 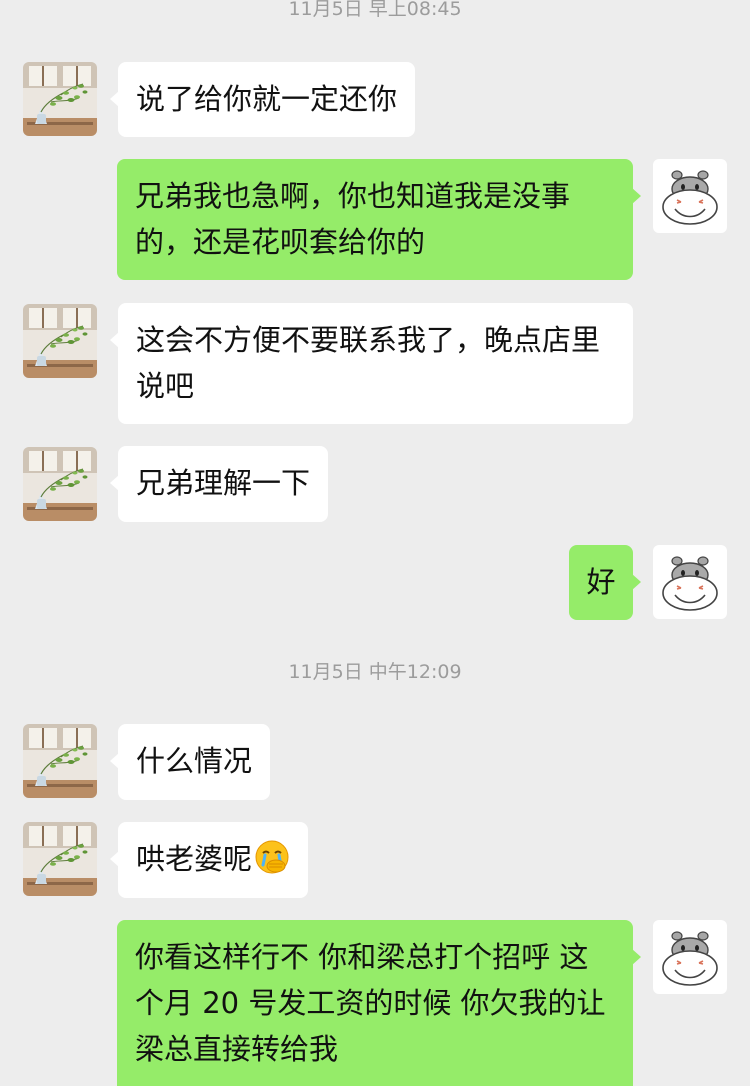 What do you see at coordinates (375, 10) in the screenshot?
I see `timestamp: 11月5日 早上08:45` at bounding box center [375, 10].